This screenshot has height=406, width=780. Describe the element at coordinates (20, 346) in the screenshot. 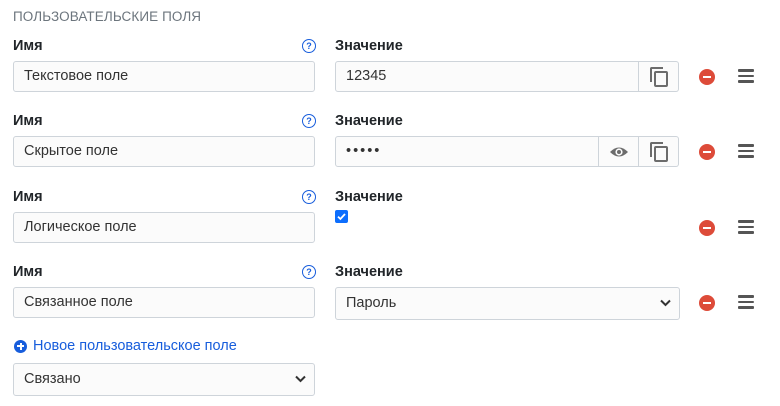

I see `plus-circle-icon` at that location.